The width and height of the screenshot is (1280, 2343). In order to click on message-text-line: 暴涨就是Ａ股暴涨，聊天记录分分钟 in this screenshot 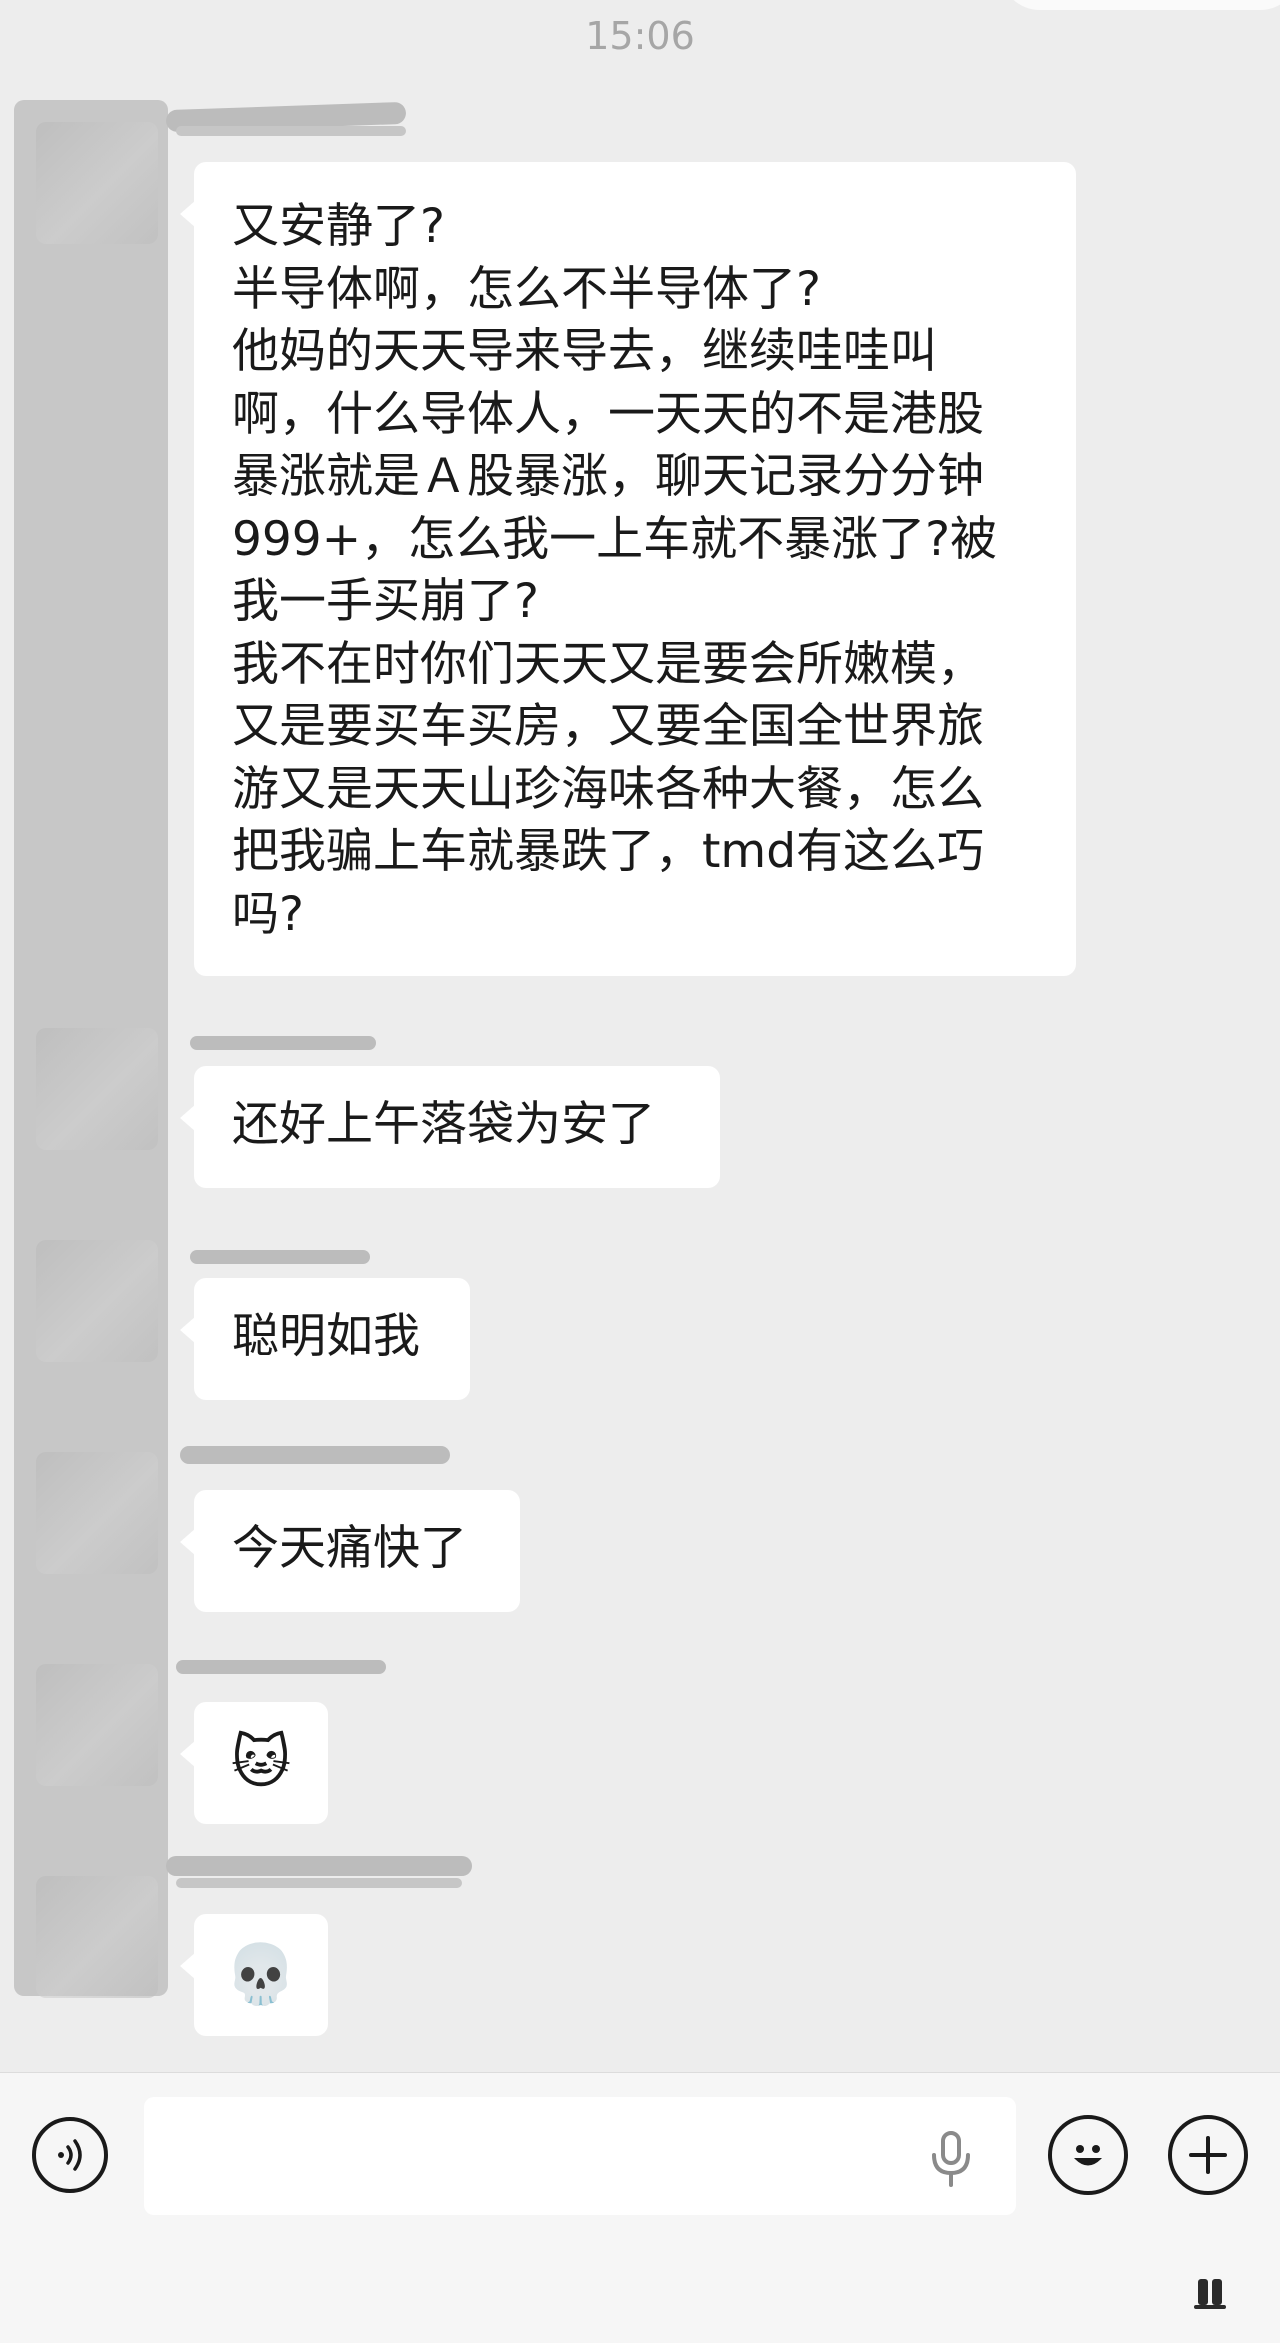, I will do `click(608, 476)`.